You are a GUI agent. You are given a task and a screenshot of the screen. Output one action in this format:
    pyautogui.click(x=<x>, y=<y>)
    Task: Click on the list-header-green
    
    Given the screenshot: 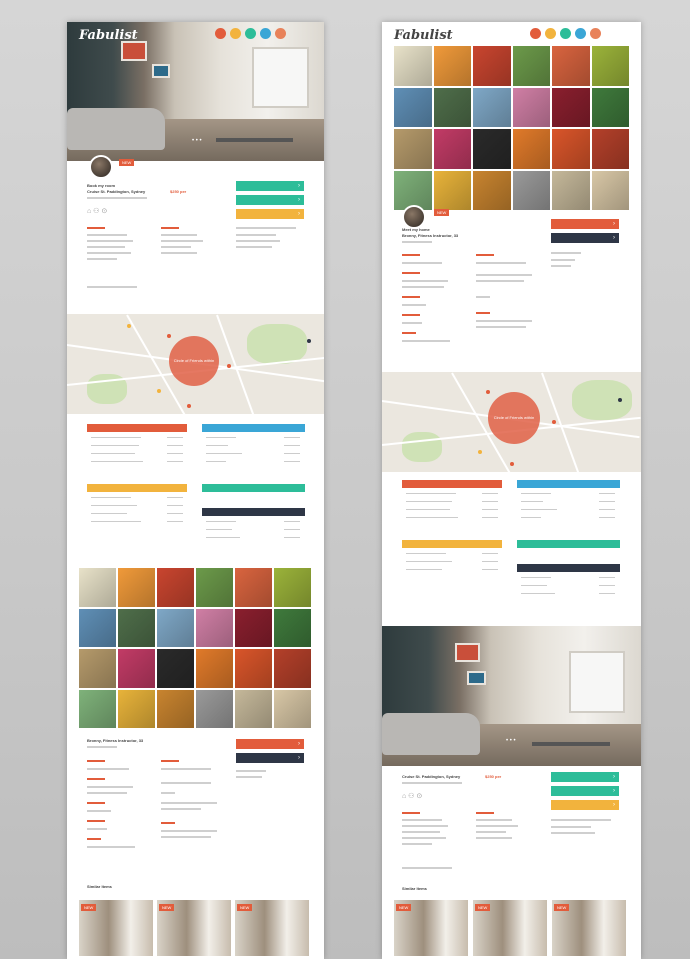 What is the action you would take?
    pyautogui.click(x=253, y=488)
    